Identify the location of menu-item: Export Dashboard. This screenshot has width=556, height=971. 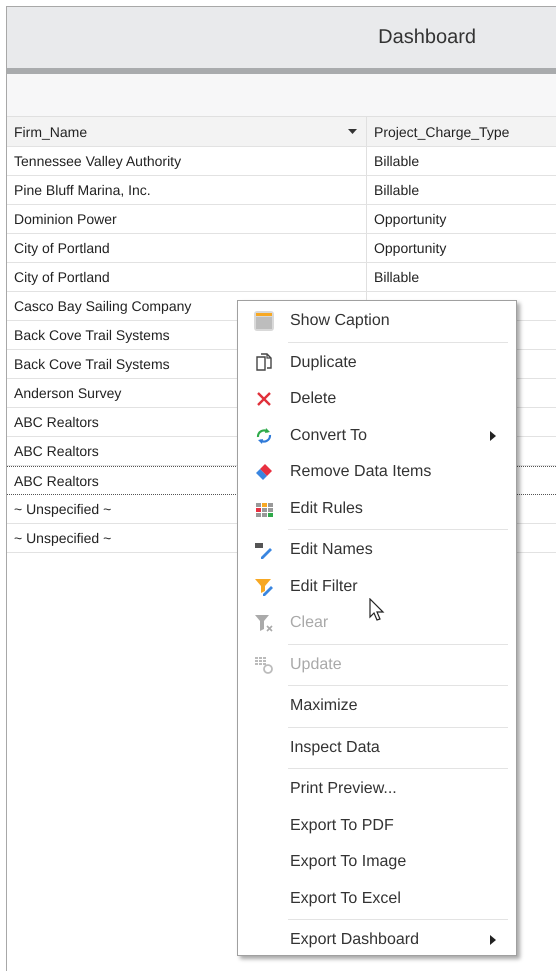
(377, 940).